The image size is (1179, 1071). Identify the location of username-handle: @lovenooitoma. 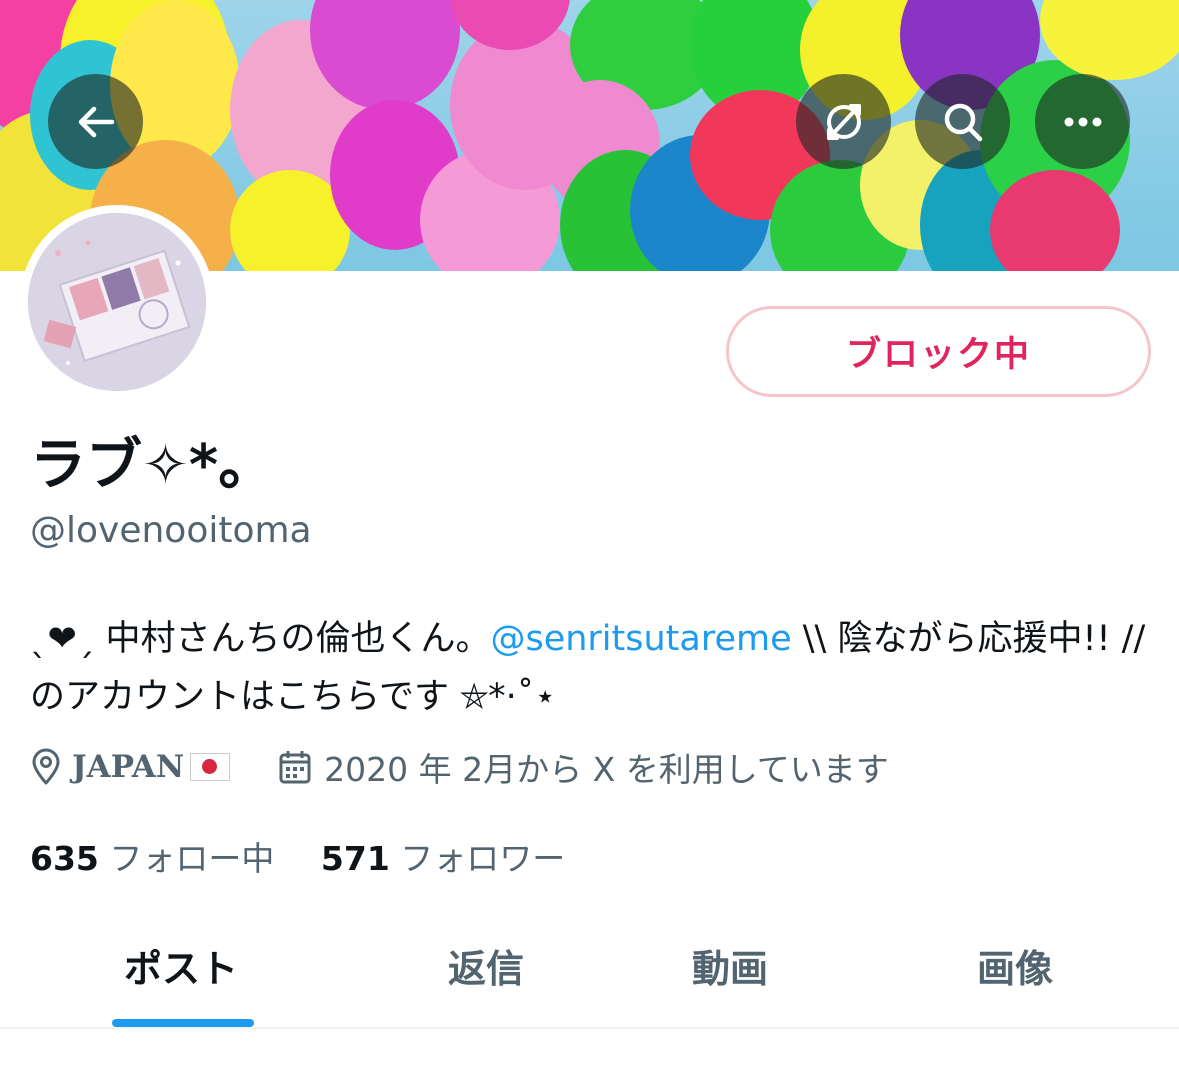
(171, 530).